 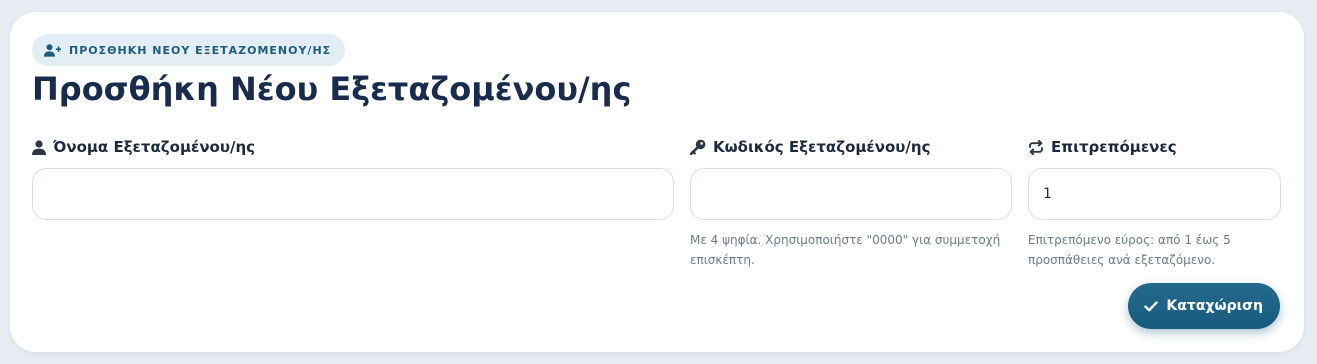 I want to click on code-label: Κωδικός Εξεταζομένου/ης, so click(x=851, y=147).